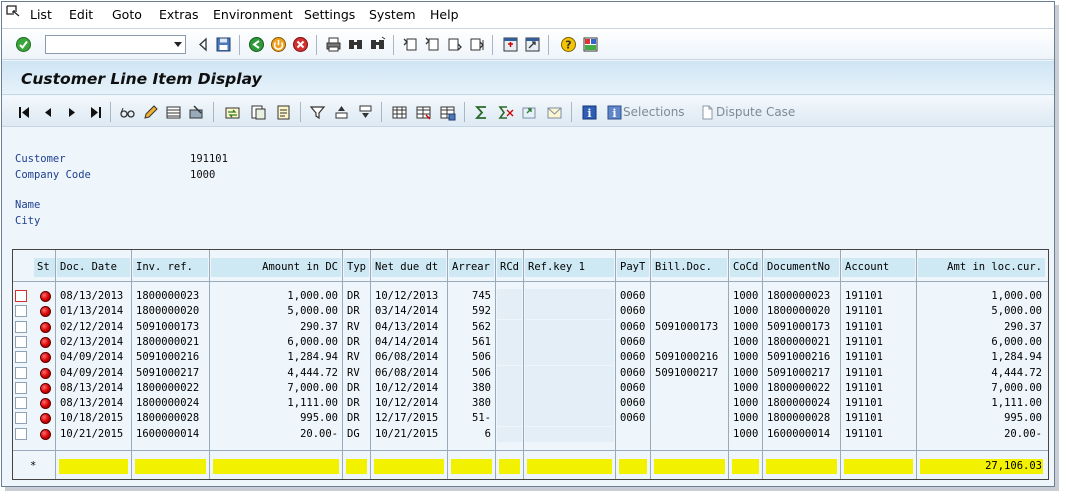  Describe the element at coordinates (590, 44) in the screenshot. I see `layout-menu-icon` at that location.